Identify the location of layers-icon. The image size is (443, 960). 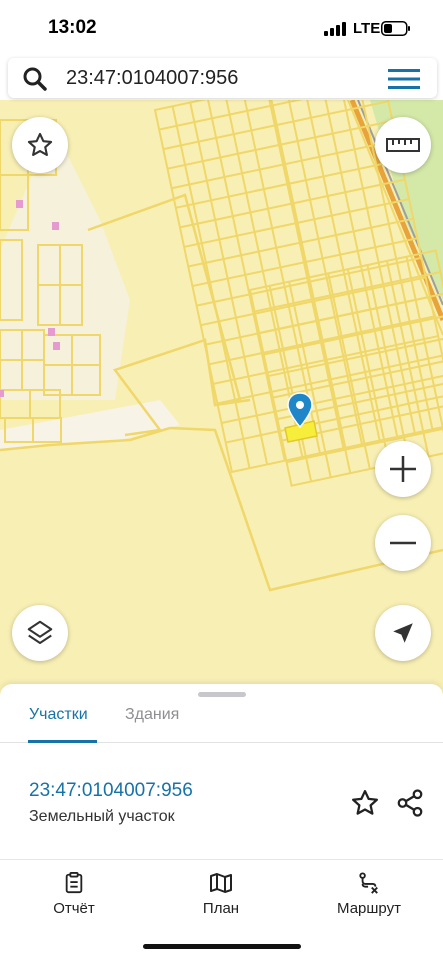
(40, 632).